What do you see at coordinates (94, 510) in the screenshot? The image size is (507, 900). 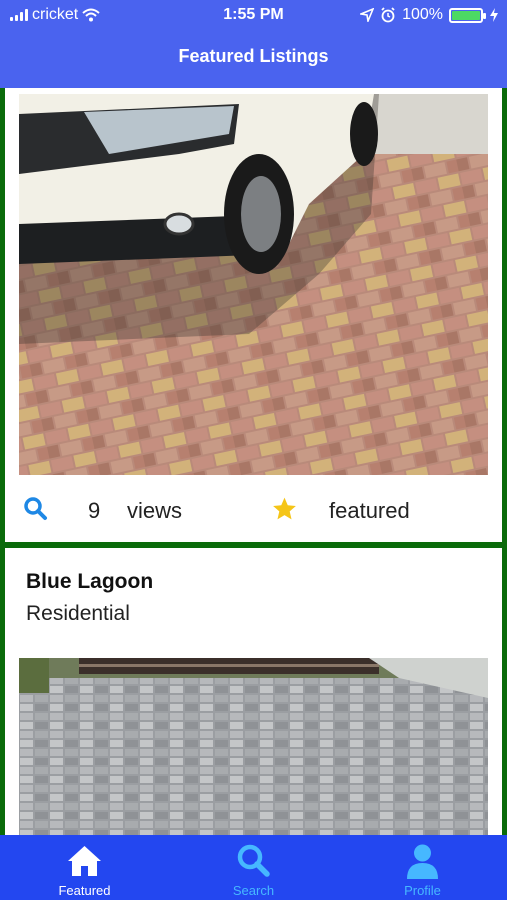 I see `views-count: 9` at bounding box center [94, 510].